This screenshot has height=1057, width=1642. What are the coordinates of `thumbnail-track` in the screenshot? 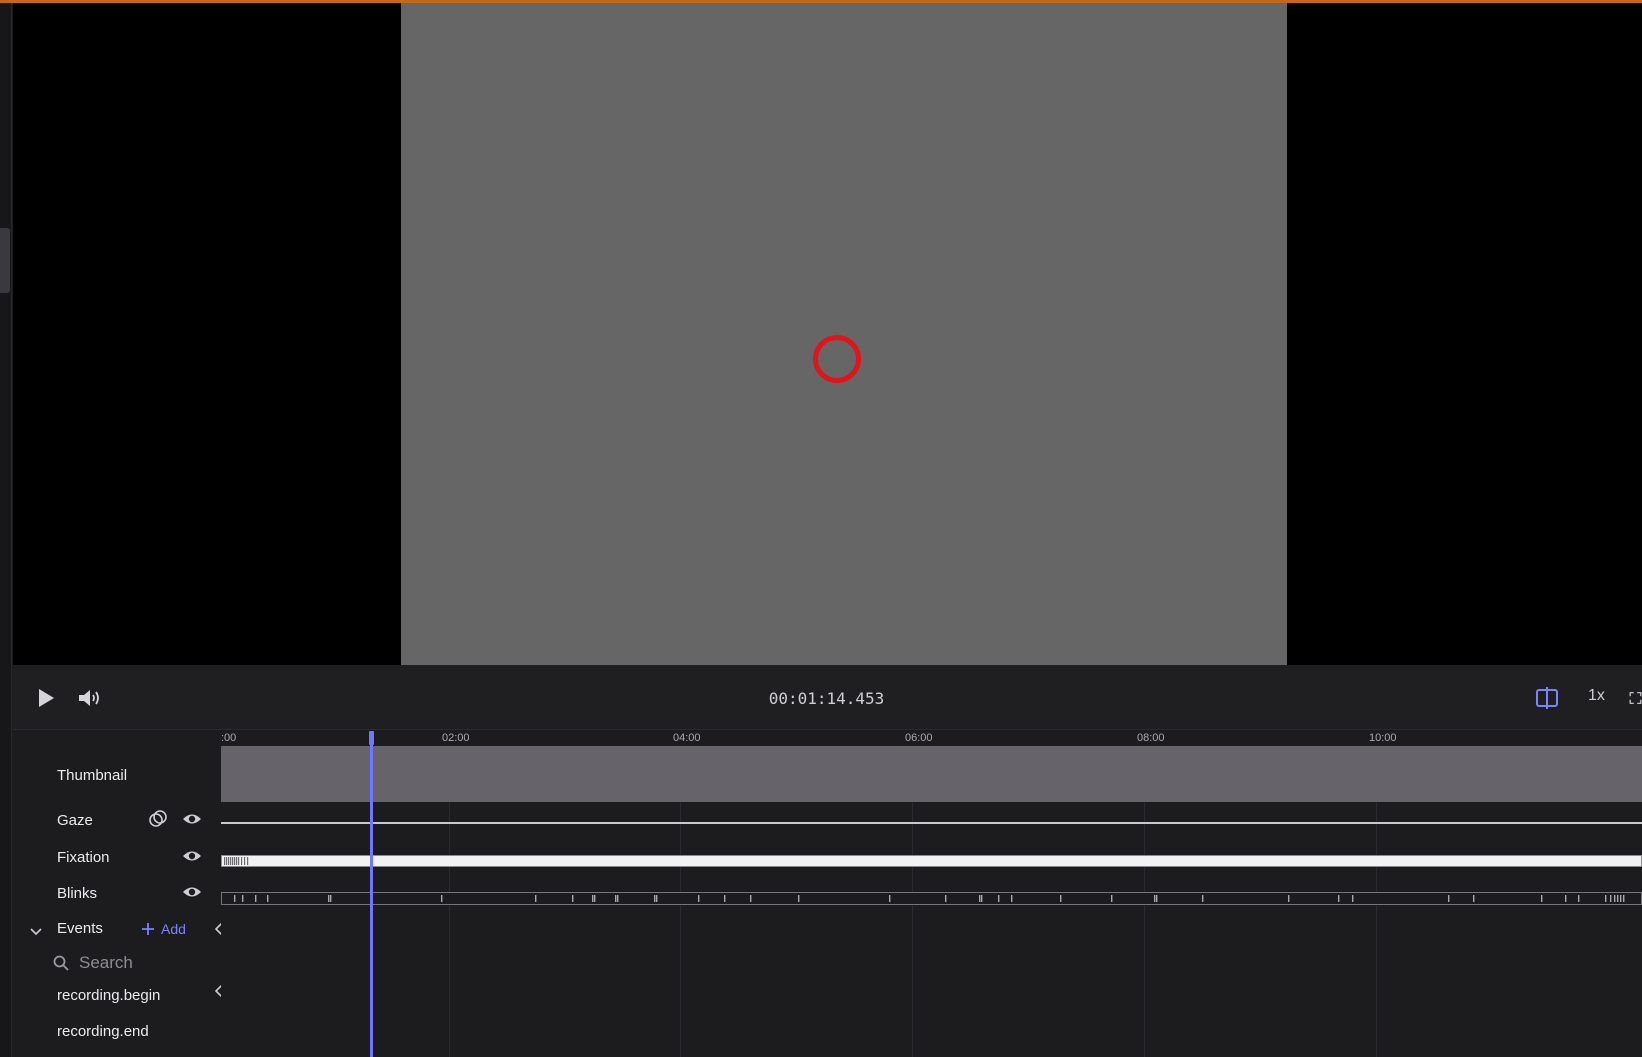 It's located at (931, 774).